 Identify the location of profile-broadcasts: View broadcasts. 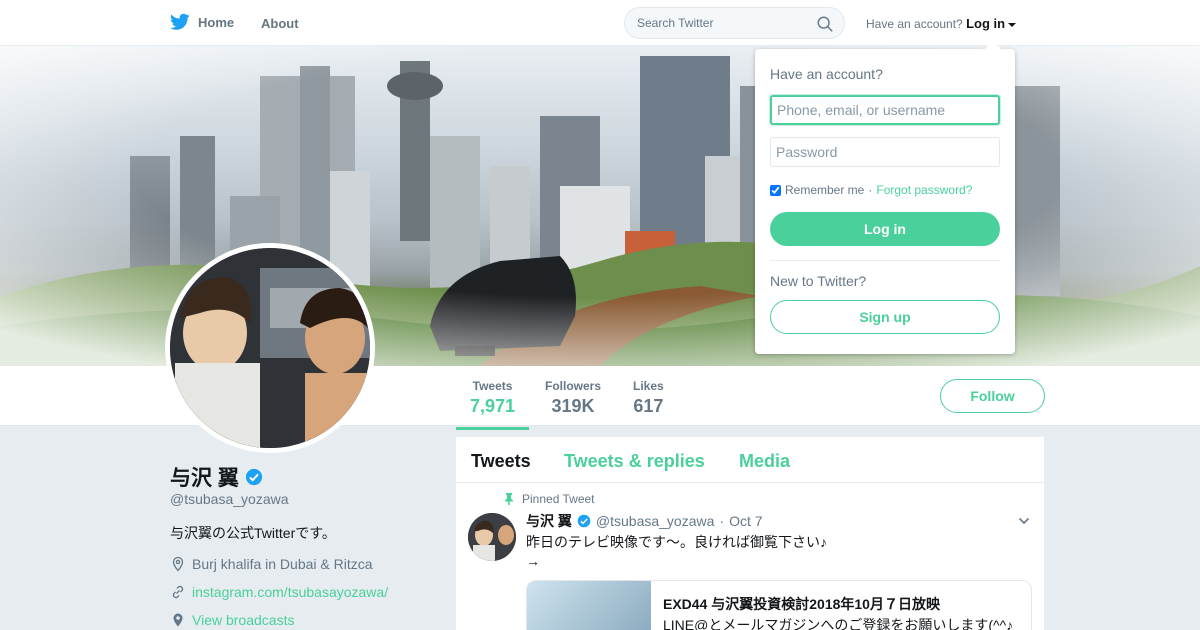
(232, 620).